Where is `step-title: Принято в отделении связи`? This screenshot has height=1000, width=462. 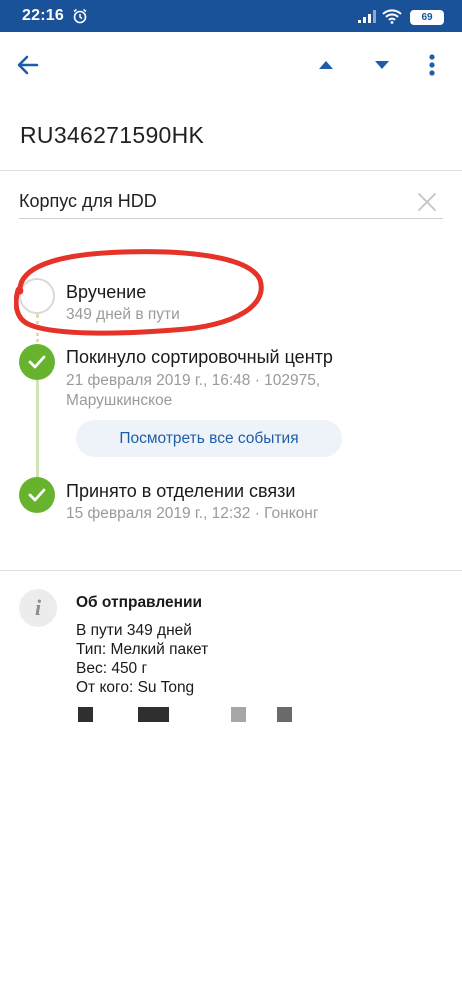
step-title: Принято в отделении связи is located at coordinates (181, 491).